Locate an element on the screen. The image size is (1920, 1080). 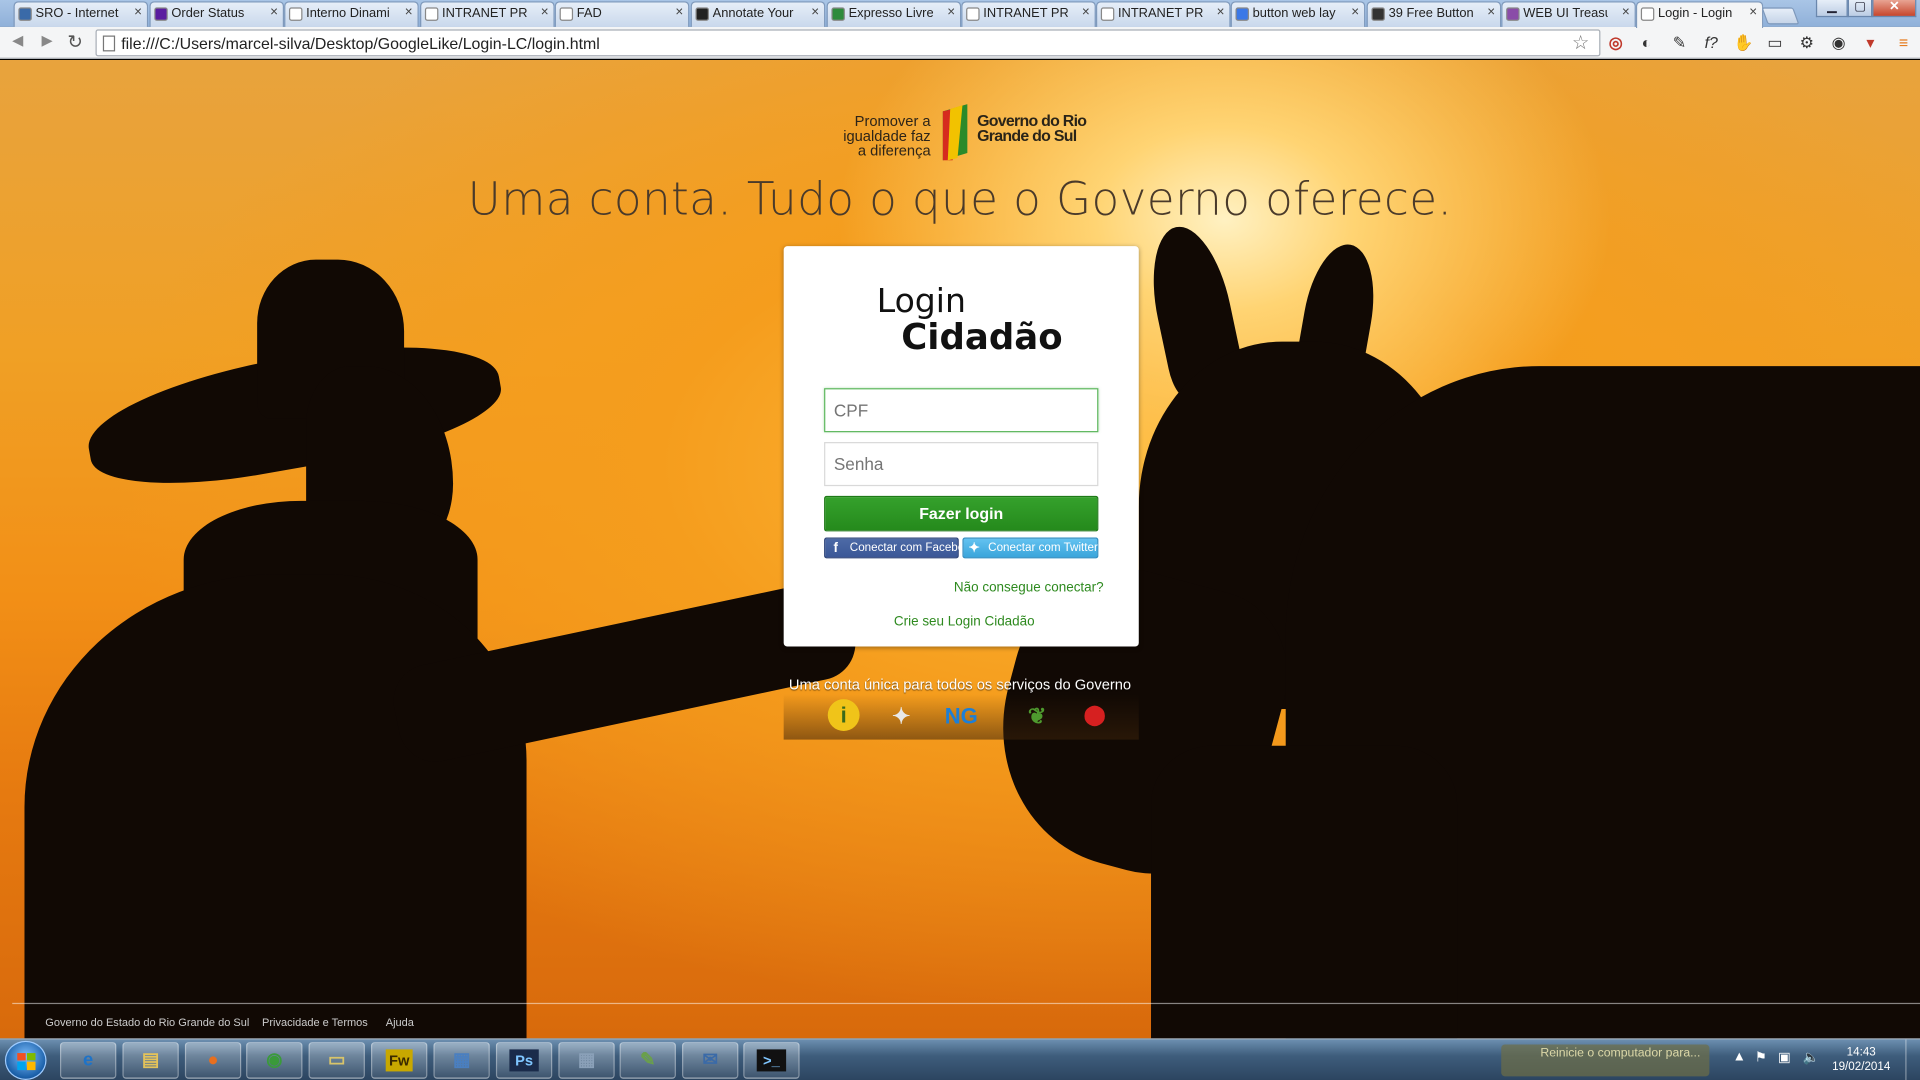
minimize-button: ▁ is located at coordinates (1831, 9).